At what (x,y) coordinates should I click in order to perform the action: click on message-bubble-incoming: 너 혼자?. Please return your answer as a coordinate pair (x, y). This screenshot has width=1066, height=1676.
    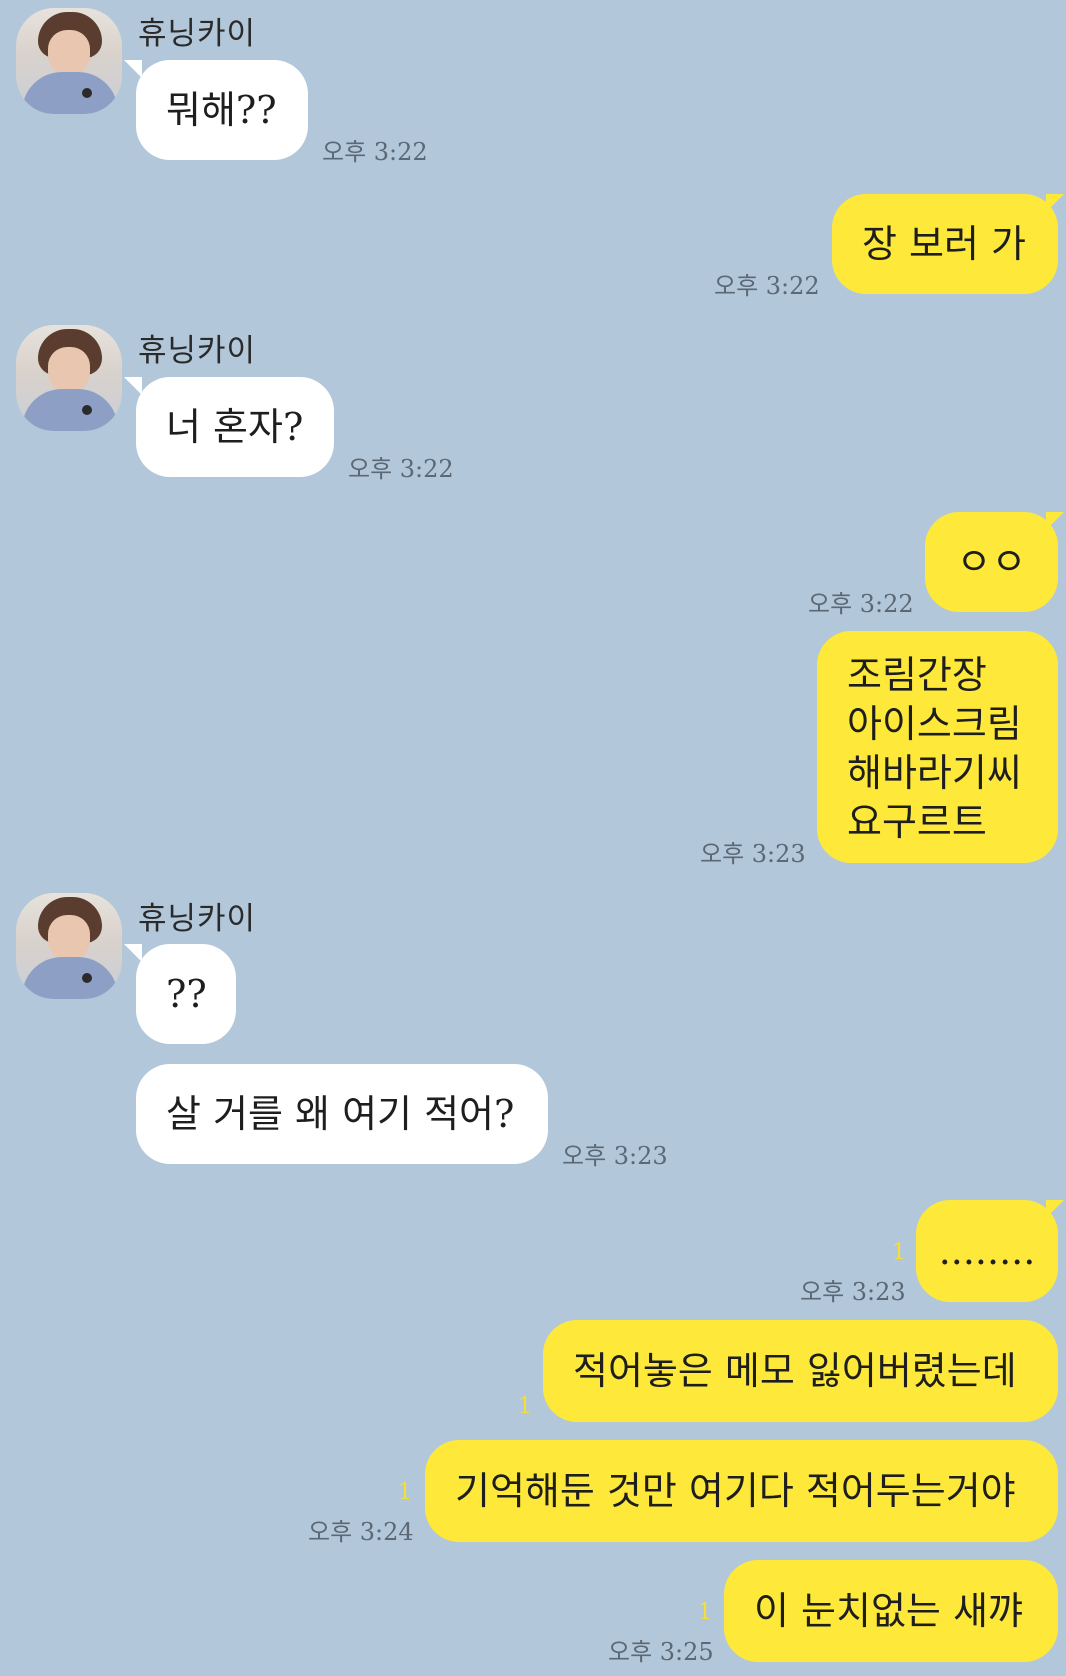
    Looking at the image, I should click on (235, 427).